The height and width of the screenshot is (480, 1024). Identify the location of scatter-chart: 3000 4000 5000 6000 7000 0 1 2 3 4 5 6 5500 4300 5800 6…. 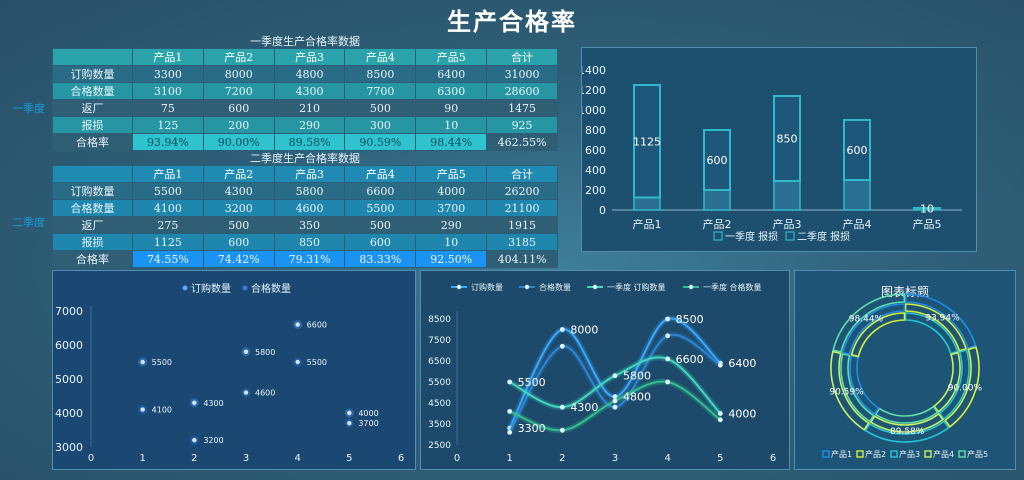
(229, 373).